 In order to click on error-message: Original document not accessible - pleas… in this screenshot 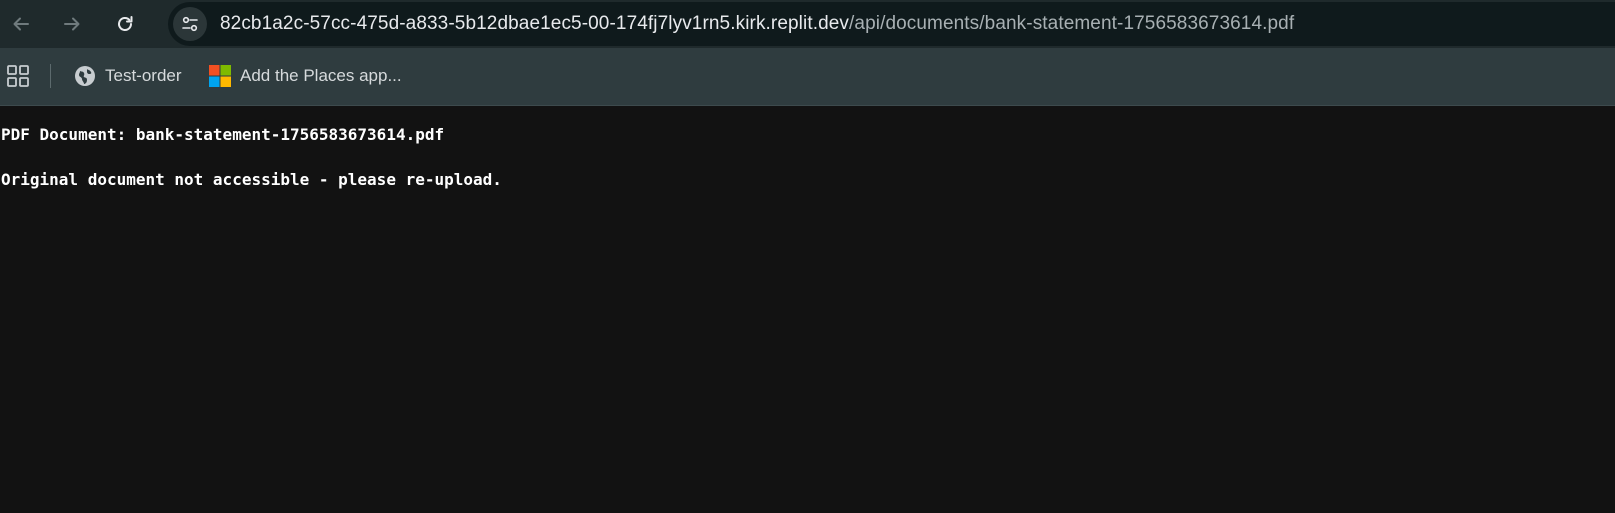, I will do `click(251, 179)`.